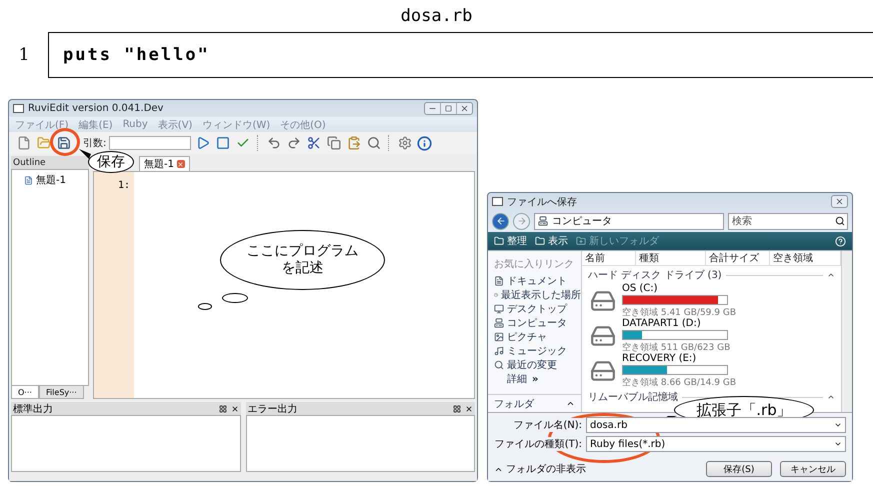  Describe the element at coordinates (521, 221) in the screenshot. I see `arrow-right-icon` at that location.